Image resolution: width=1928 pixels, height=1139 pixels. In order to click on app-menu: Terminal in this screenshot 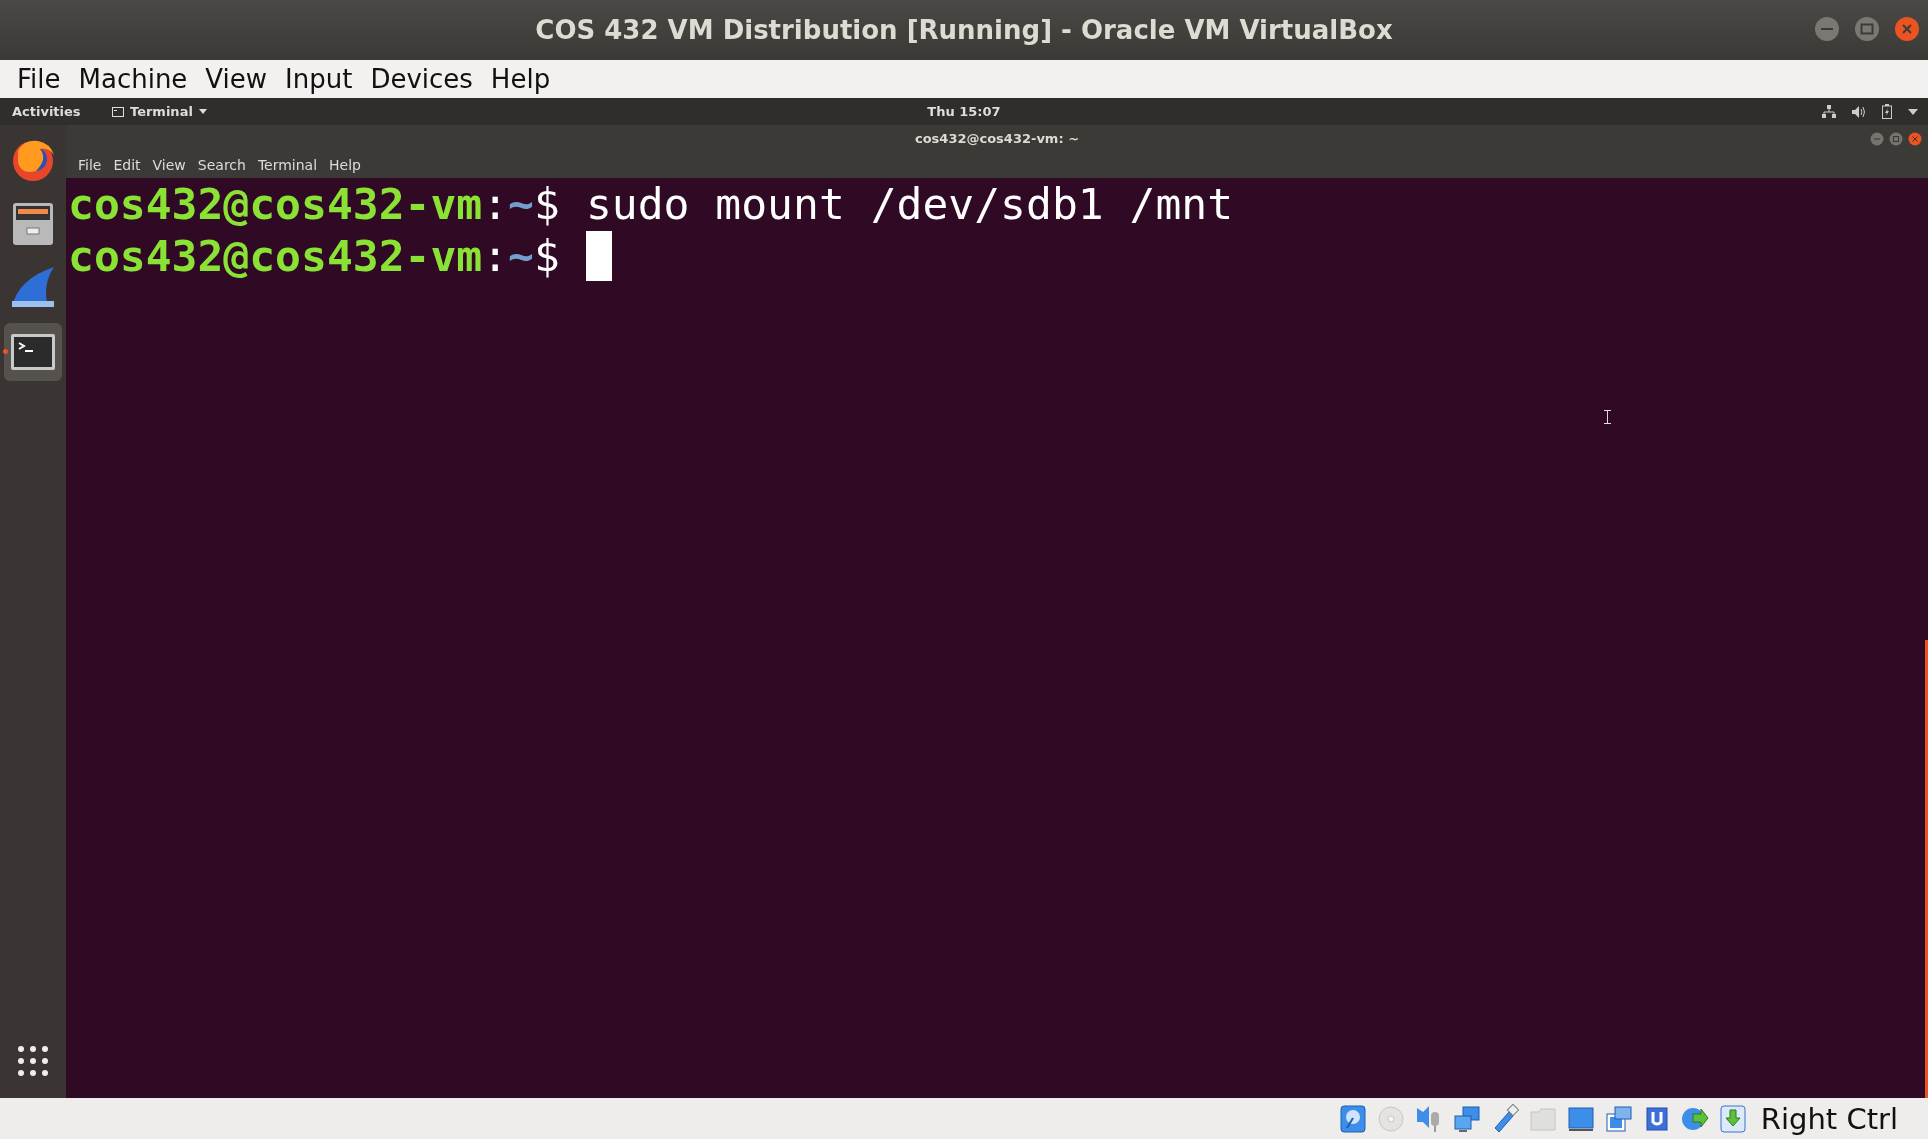, I will do `click(159, 111)`.